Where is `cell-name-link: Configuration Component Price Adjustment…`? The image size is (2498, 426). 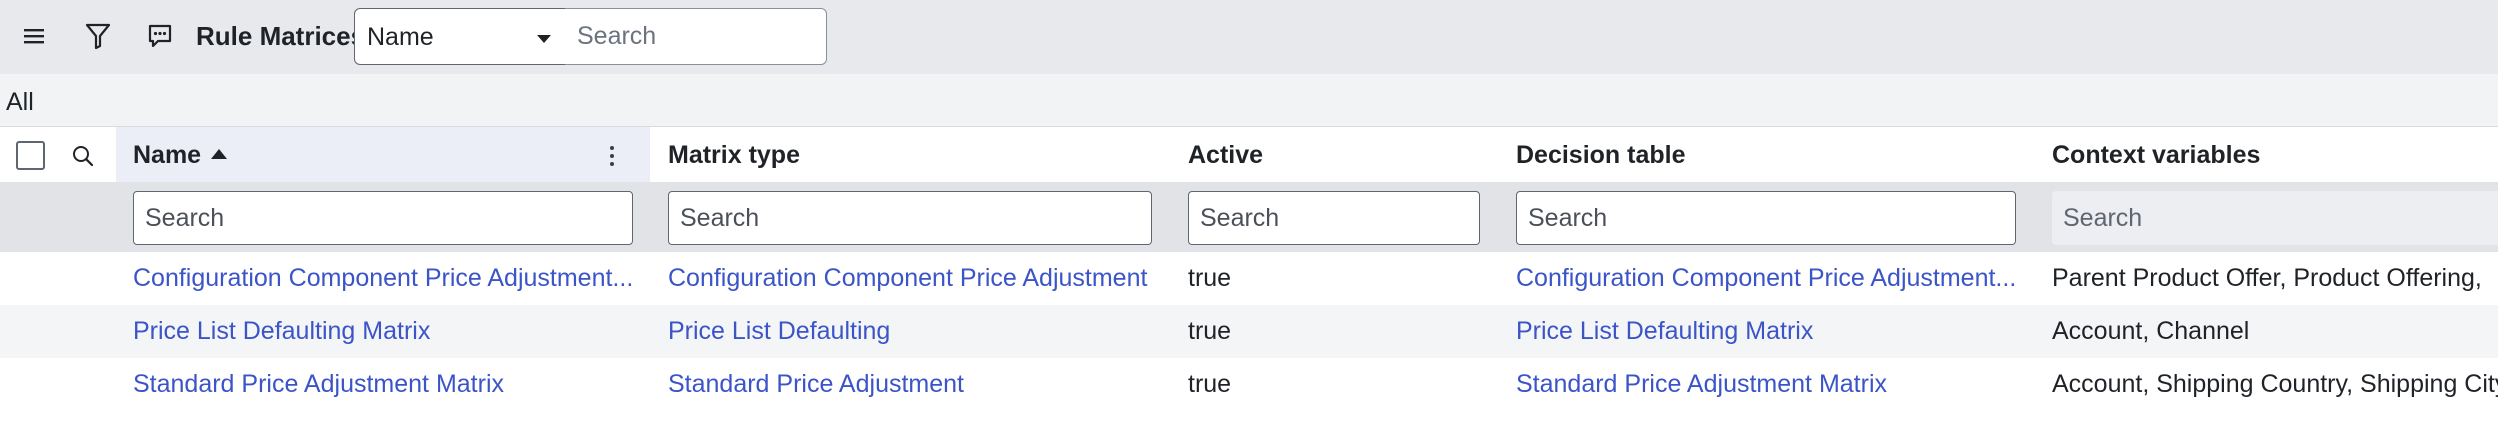 cell-name-link: Configuration Component Price Adjustment… is located at coordinates (383, 278).